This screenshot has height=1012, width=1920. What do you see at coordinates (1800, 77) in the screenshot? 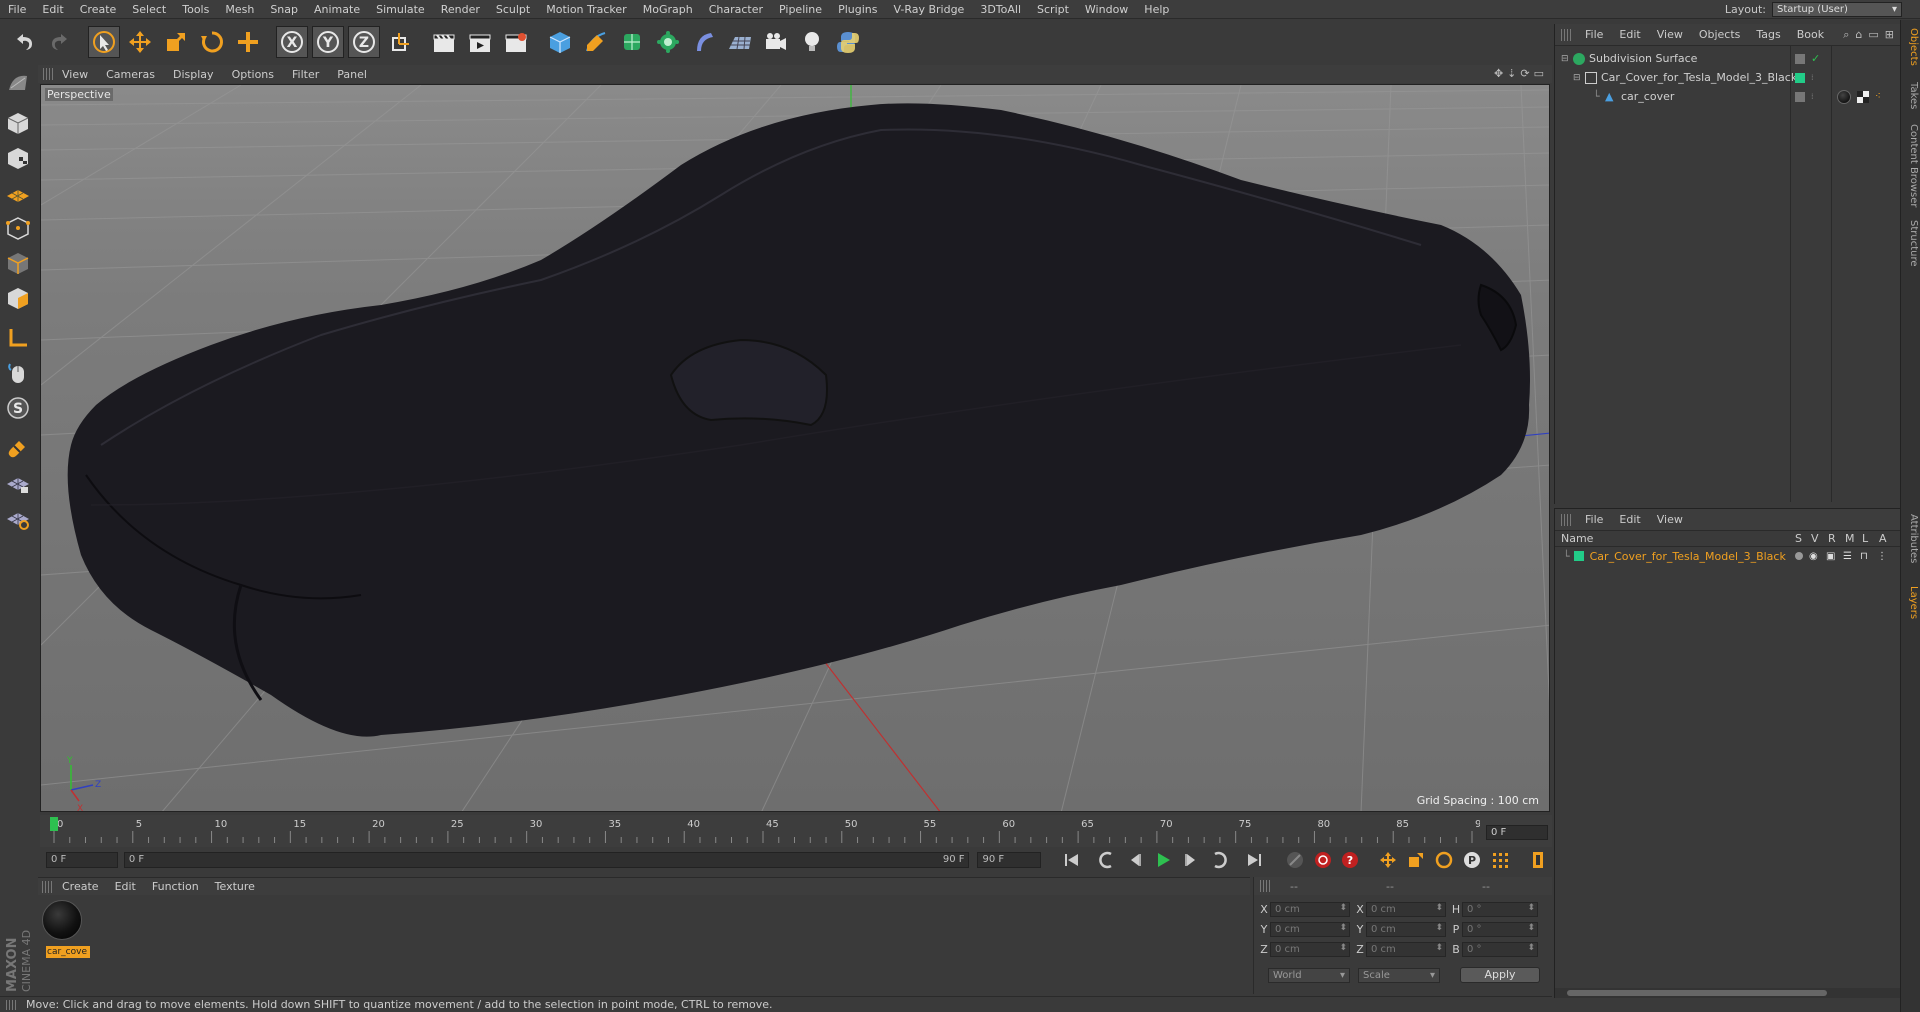
I see `layer-color-icon` at bounding box center [1800, 77].